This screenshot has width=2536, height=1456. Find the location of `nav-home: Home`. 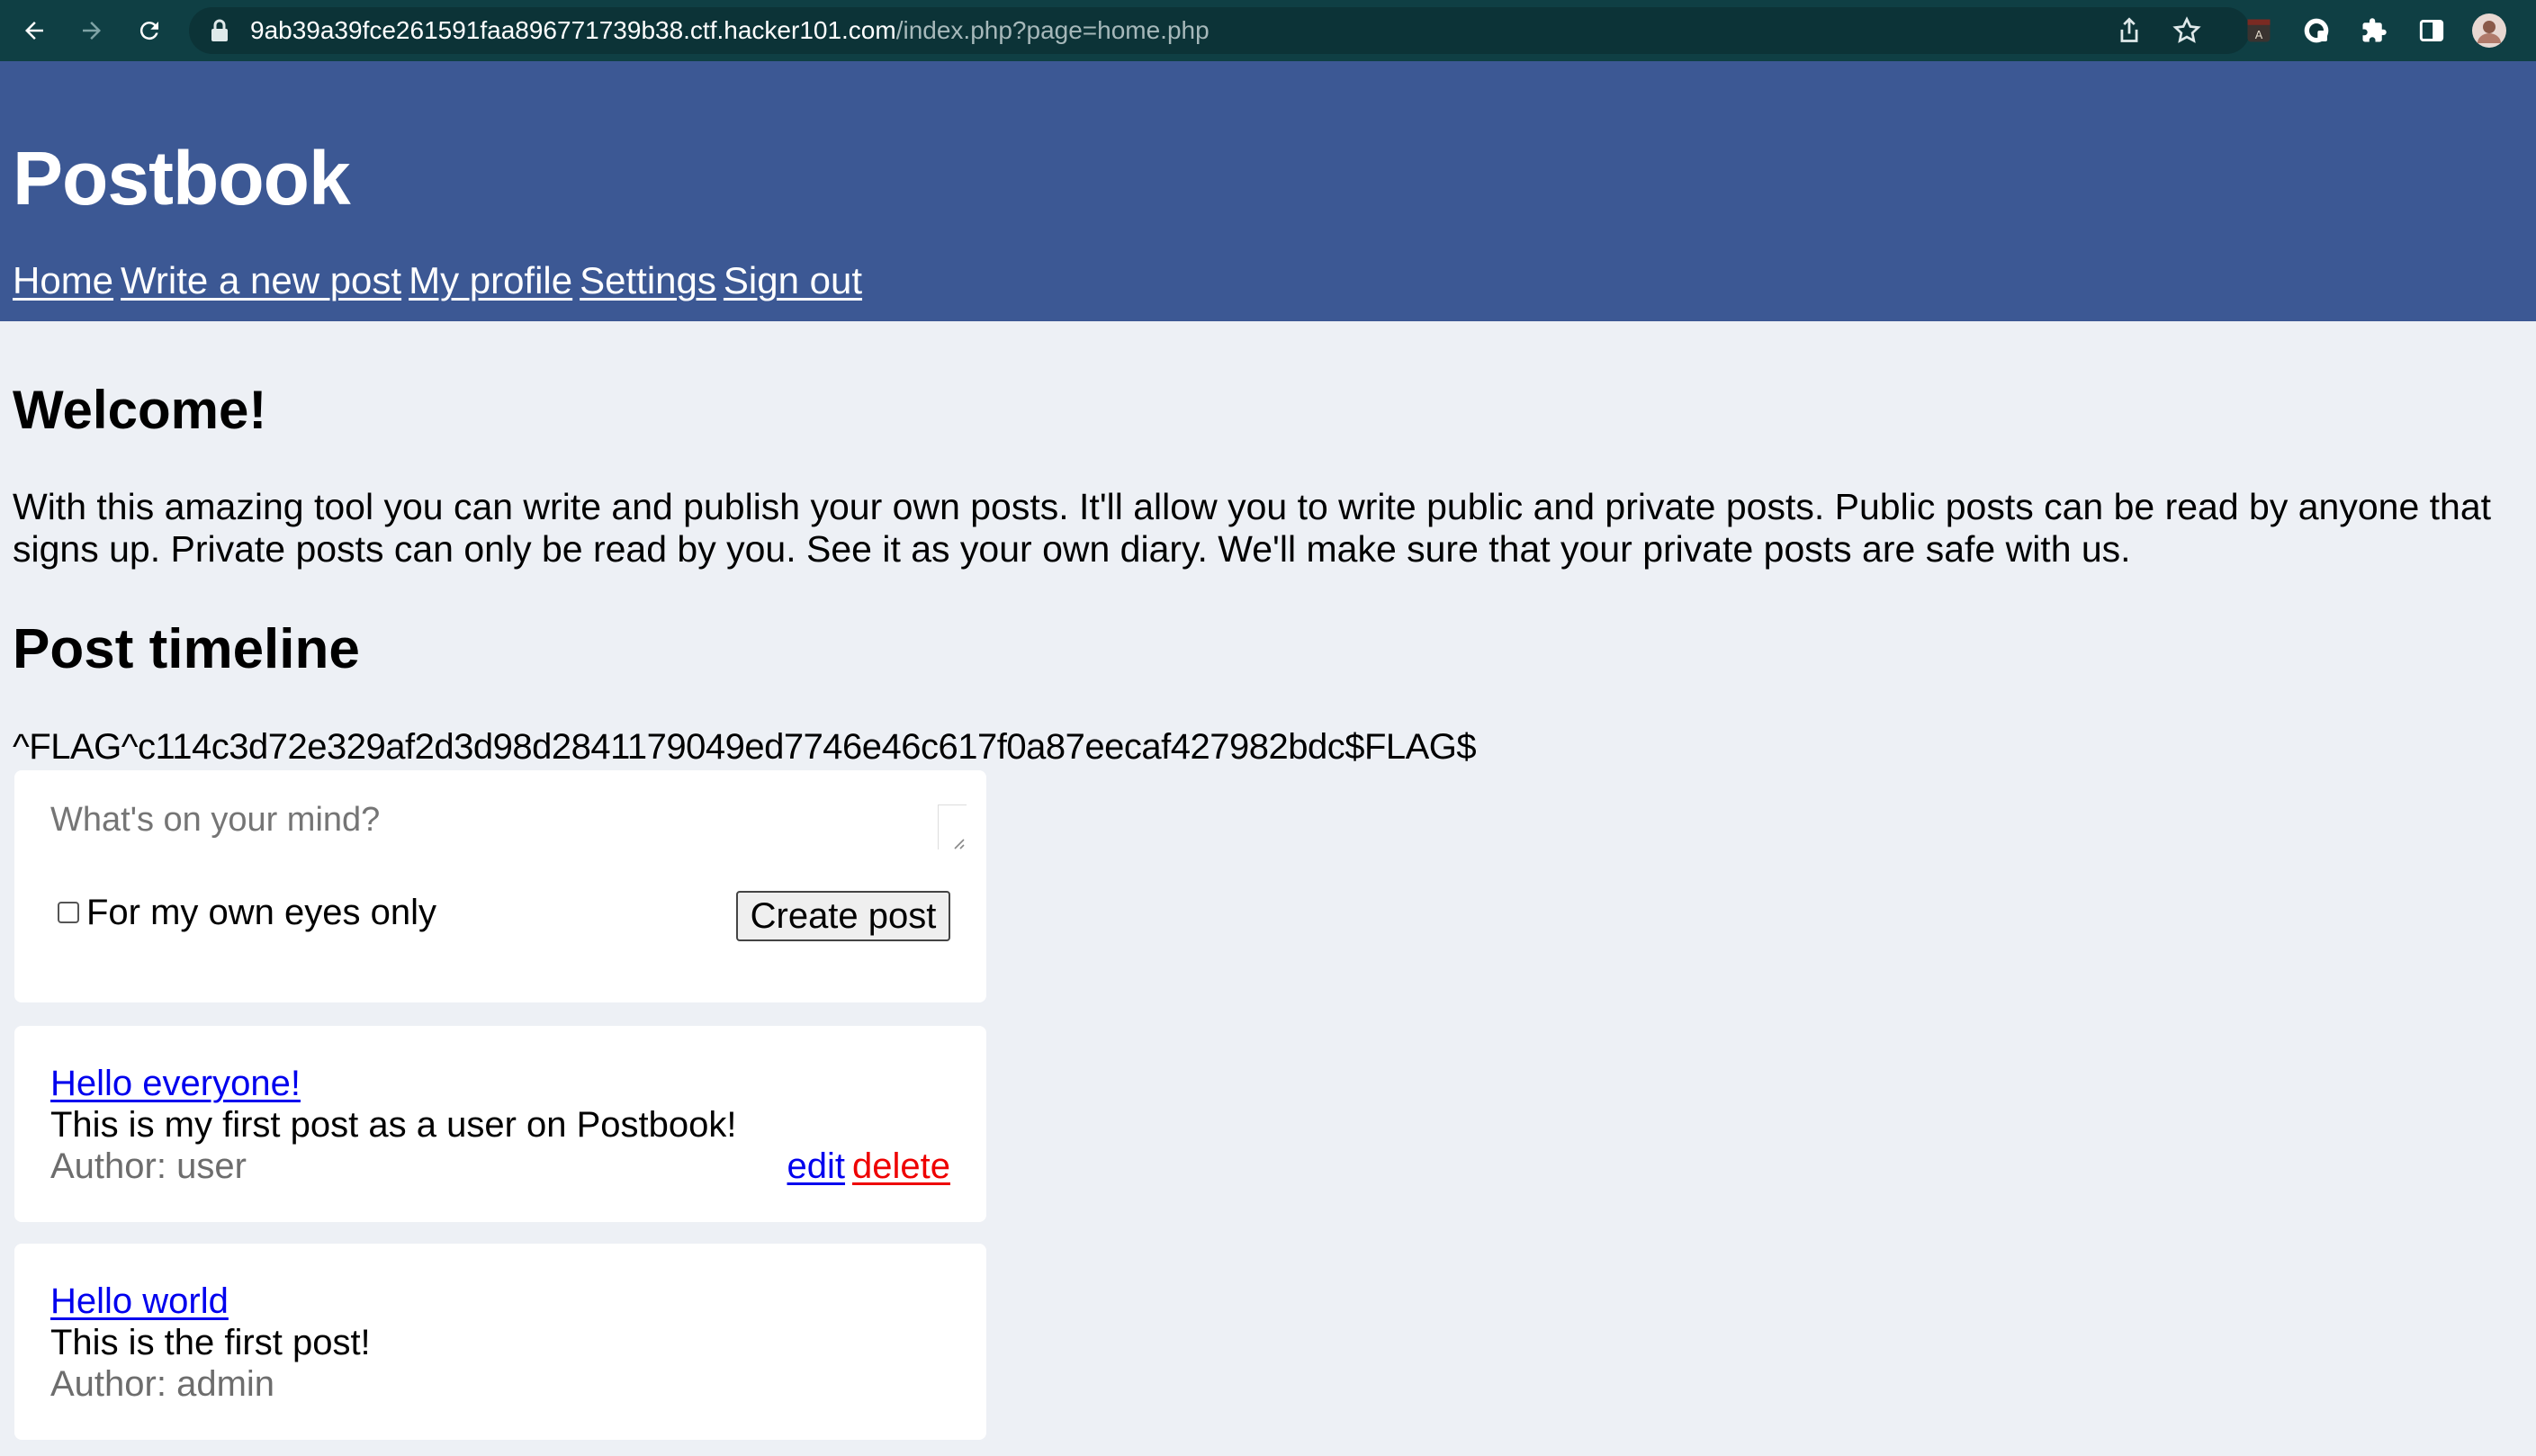

nav-home: Home is located at coordinates (63, 280).